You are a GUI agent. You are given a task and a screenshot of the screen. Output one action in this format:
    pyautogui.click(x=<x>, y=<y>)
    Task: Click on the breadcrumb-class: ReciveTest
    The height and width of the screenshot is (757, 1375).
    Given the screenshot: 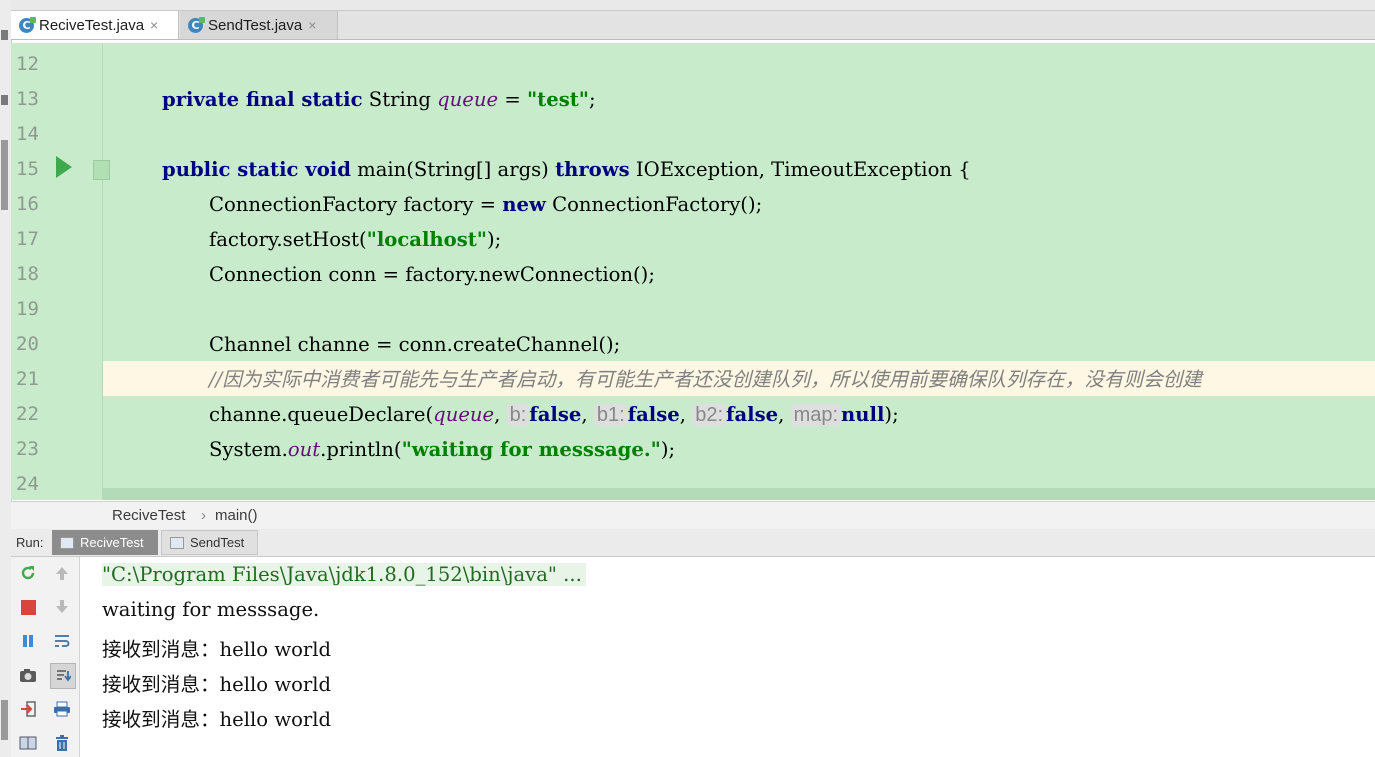 What is the action you would take?
    pyautogui.click(x=148, y=515)
    